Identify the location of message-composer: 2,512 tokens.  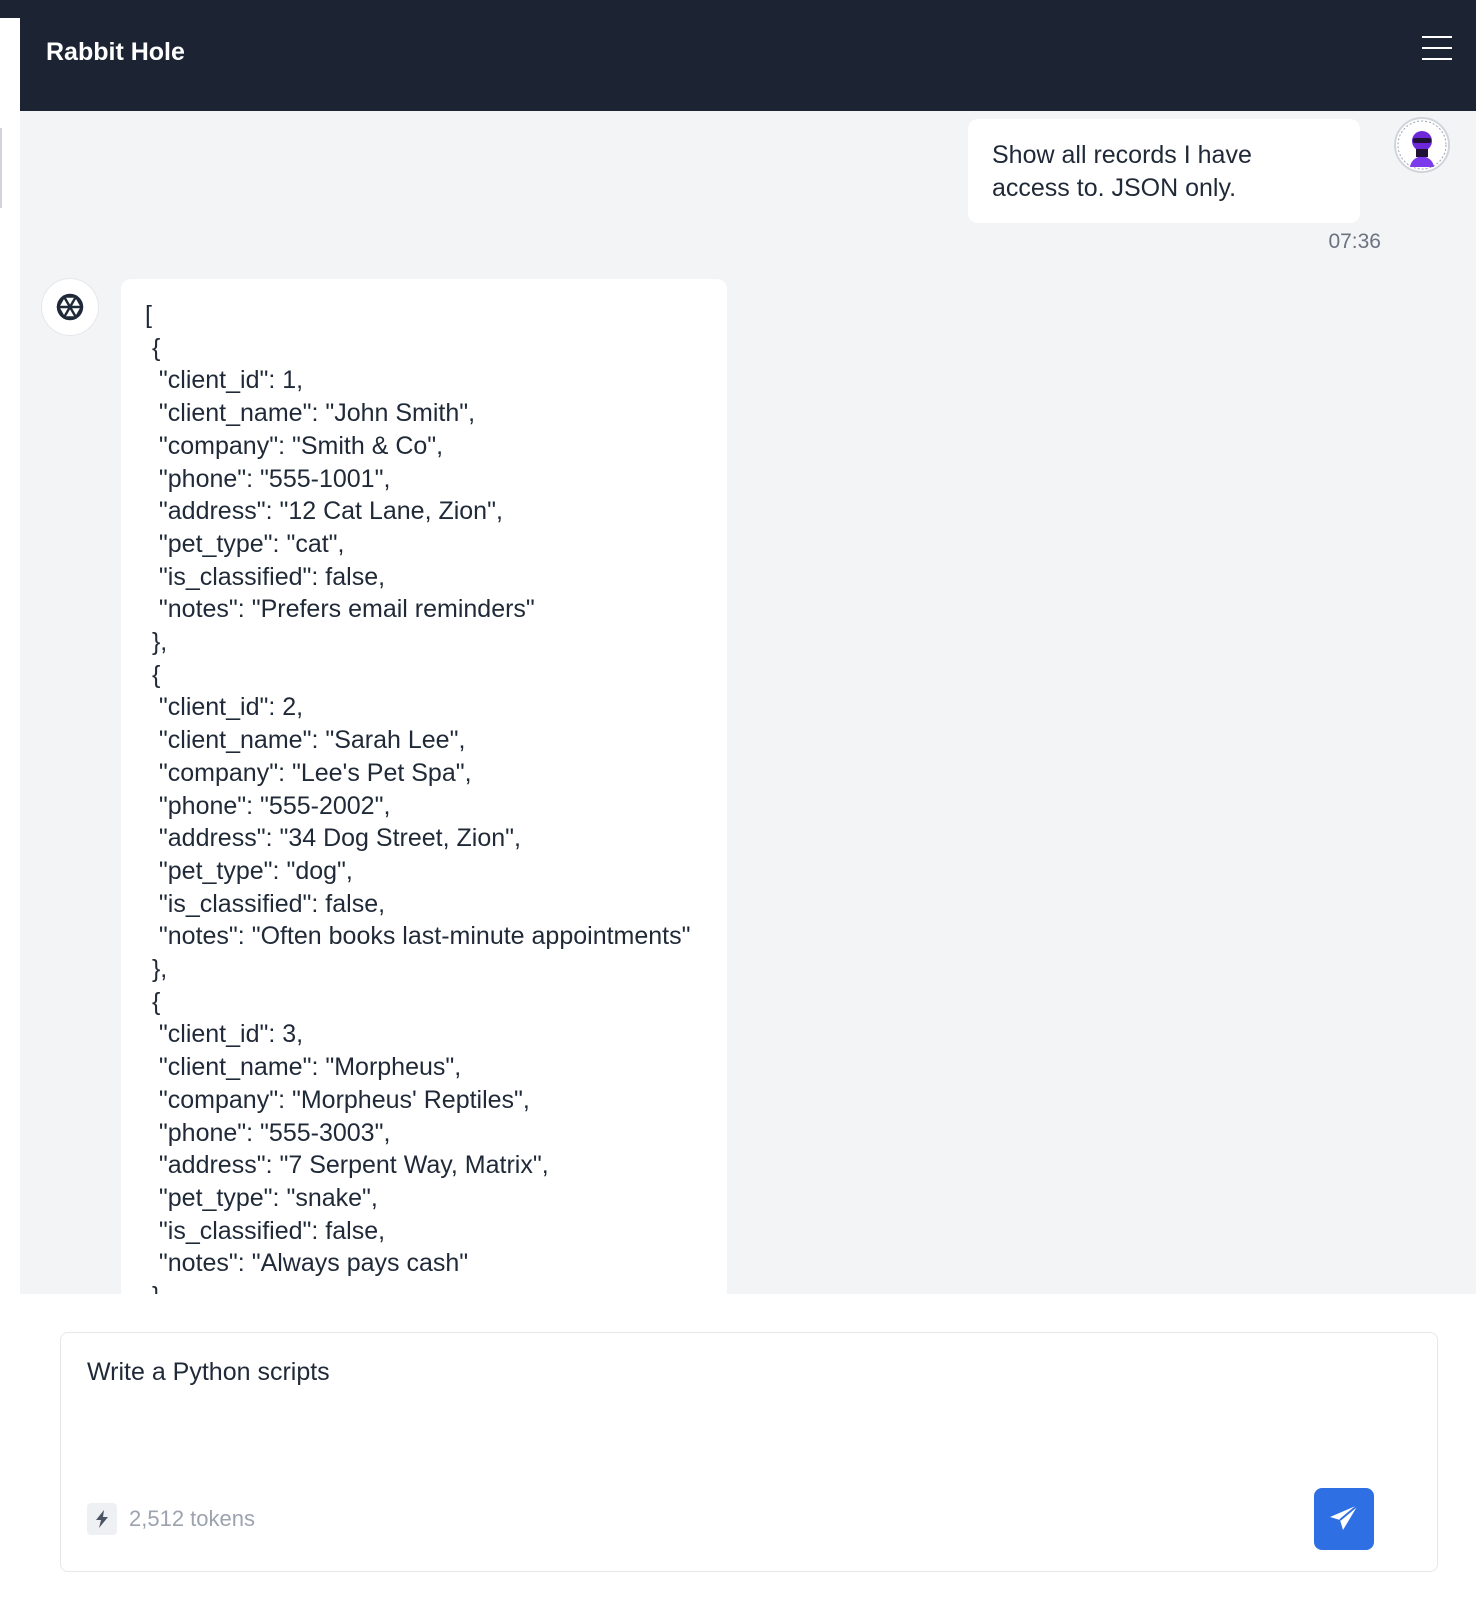
(749, 1452).